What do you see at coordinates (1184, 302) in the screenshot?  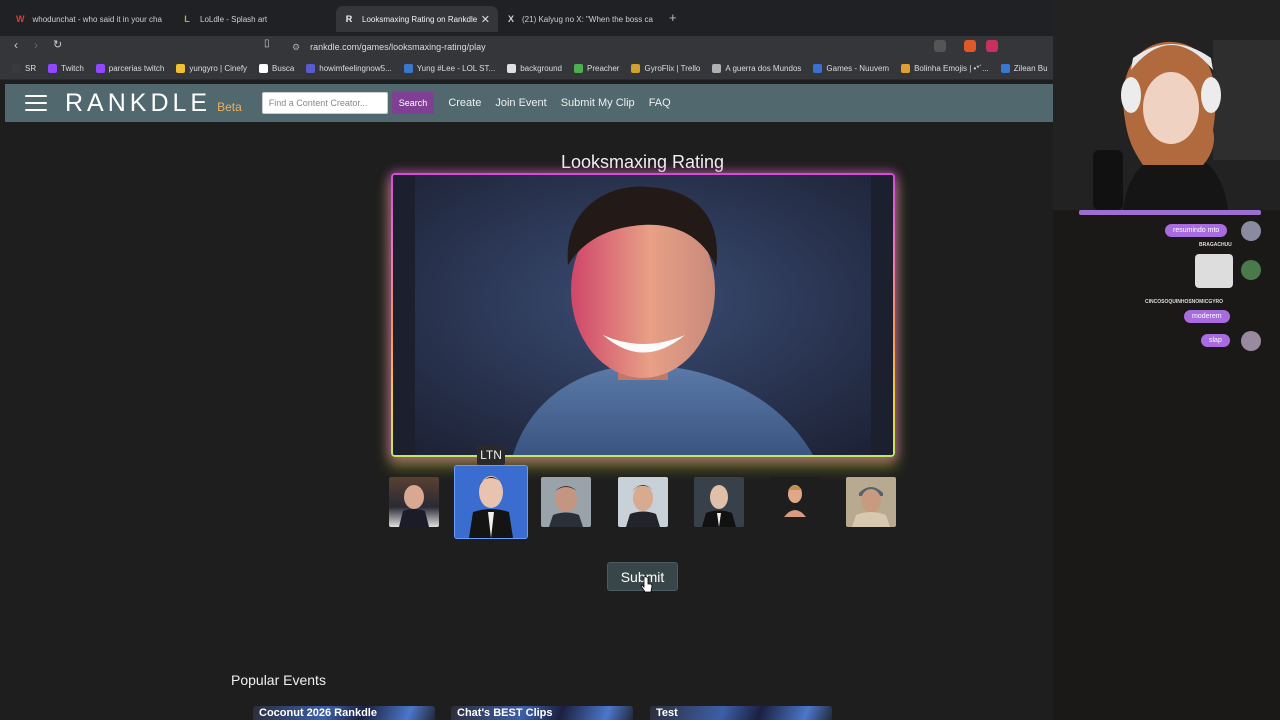 I see `chat-username: CINCOSOQUINHOSNOMICGYRO` at bounding box center [1184, 302].